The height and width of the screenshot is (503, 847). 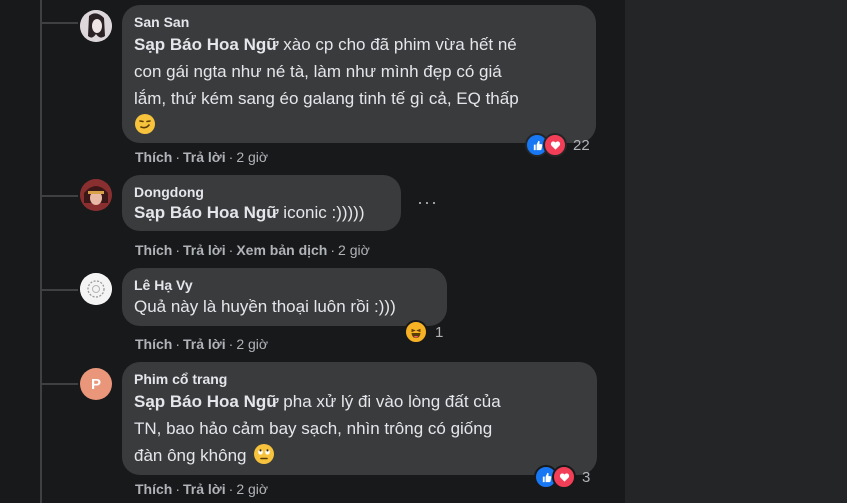 I want to click on rolling-eyes-emoji, so click(x=264, y=458).